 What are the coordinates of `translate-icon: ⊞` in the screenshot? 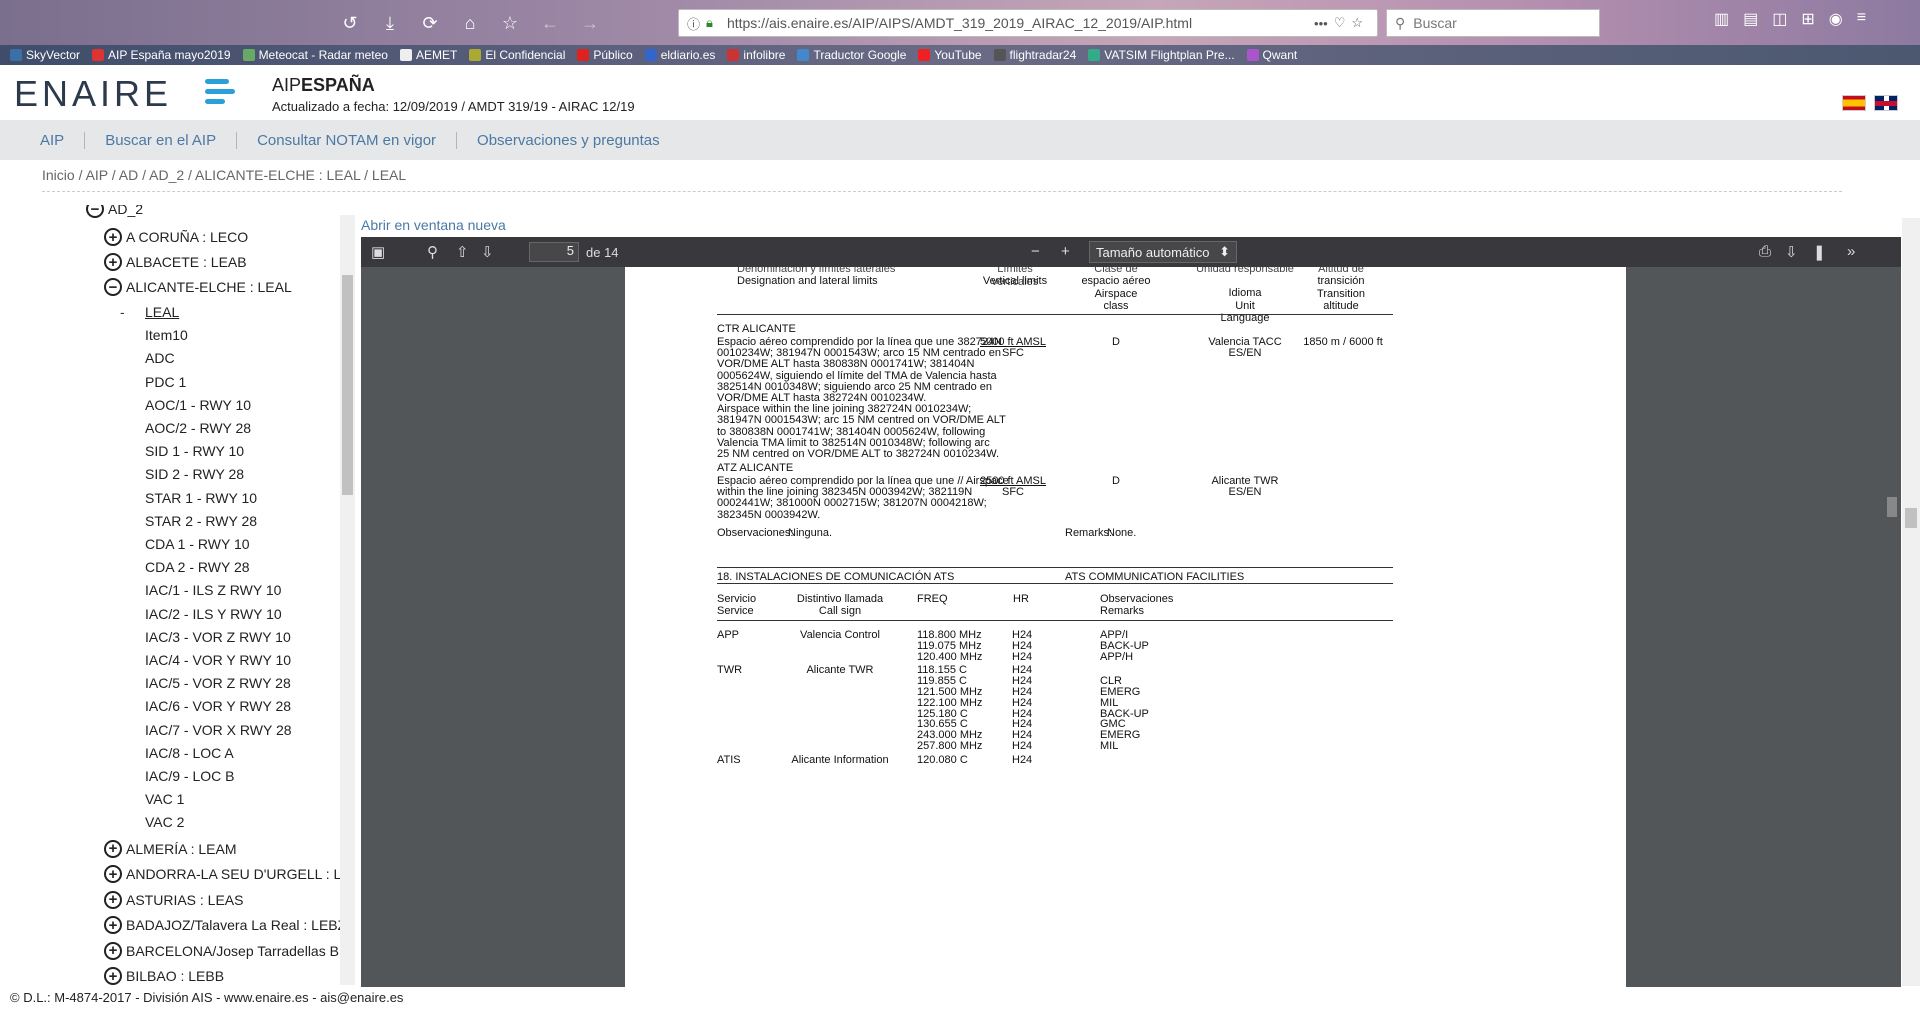 It's located at (1807, 19).